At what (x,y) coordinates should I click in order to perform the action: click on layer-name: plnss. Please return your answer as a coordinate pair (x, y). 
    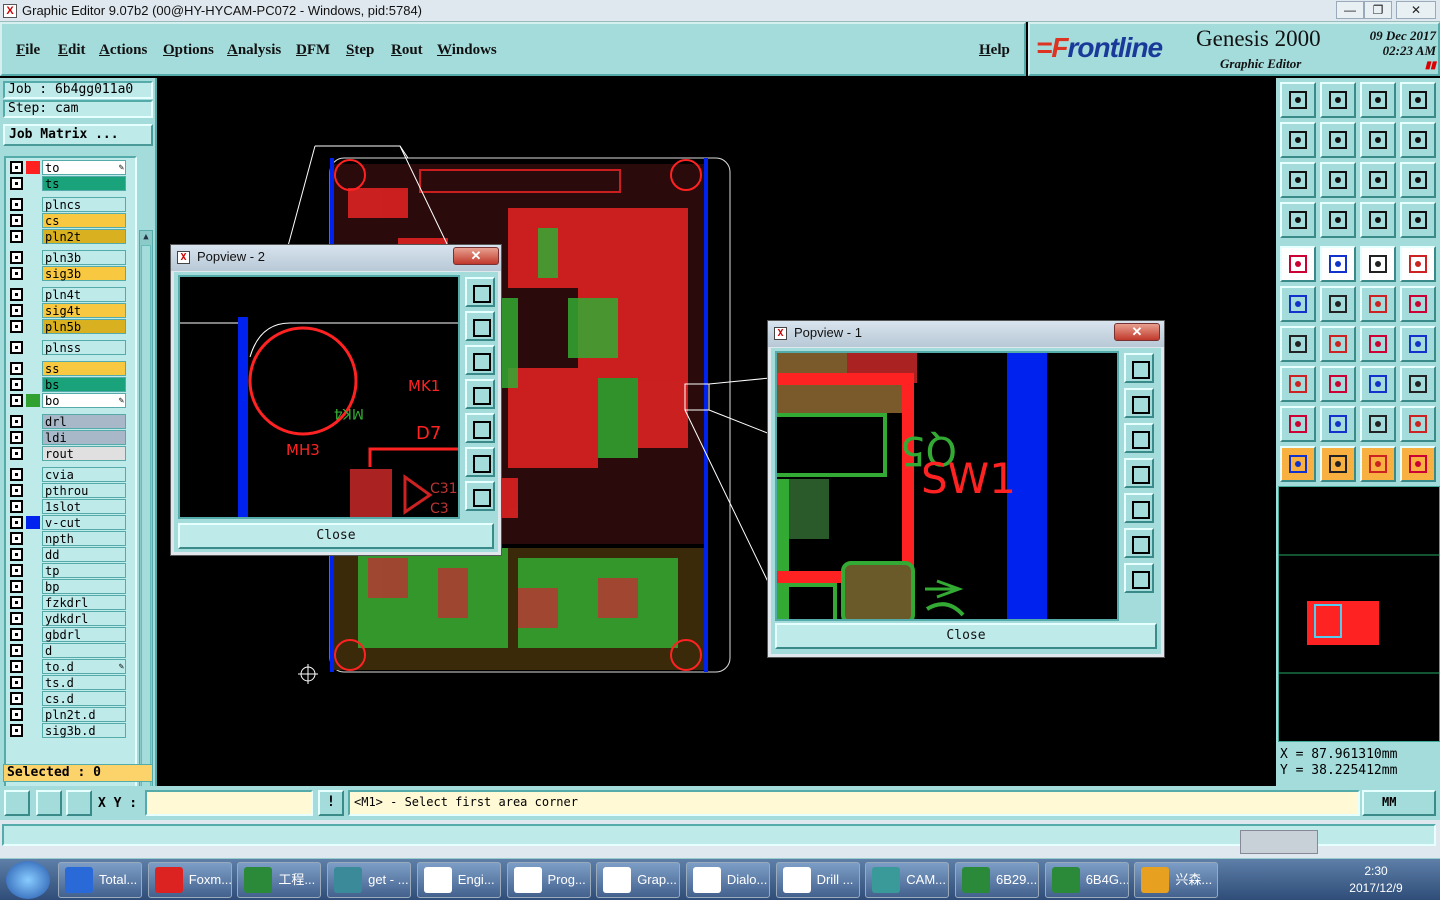
    Looking at the image, I should click on (84, 347).